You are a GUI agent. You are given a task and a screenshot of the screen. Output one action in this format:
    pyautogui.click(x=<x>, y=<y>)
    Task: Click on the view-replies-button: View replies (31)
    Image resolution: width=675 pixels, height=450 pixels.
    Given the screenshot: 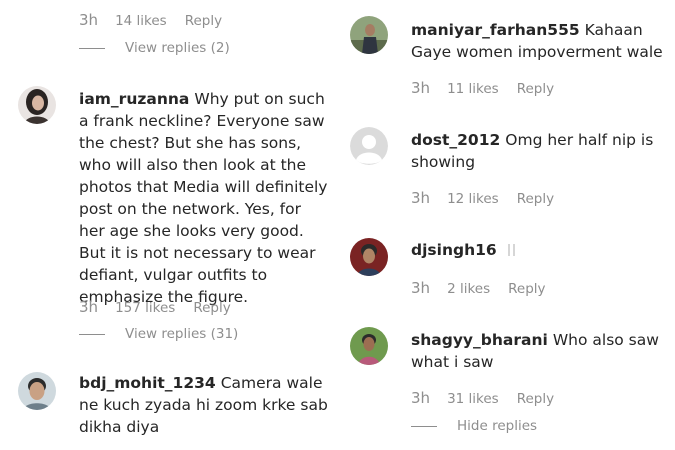 What is the action you would take?
    pyautogui.click(x=158, y=334)
    